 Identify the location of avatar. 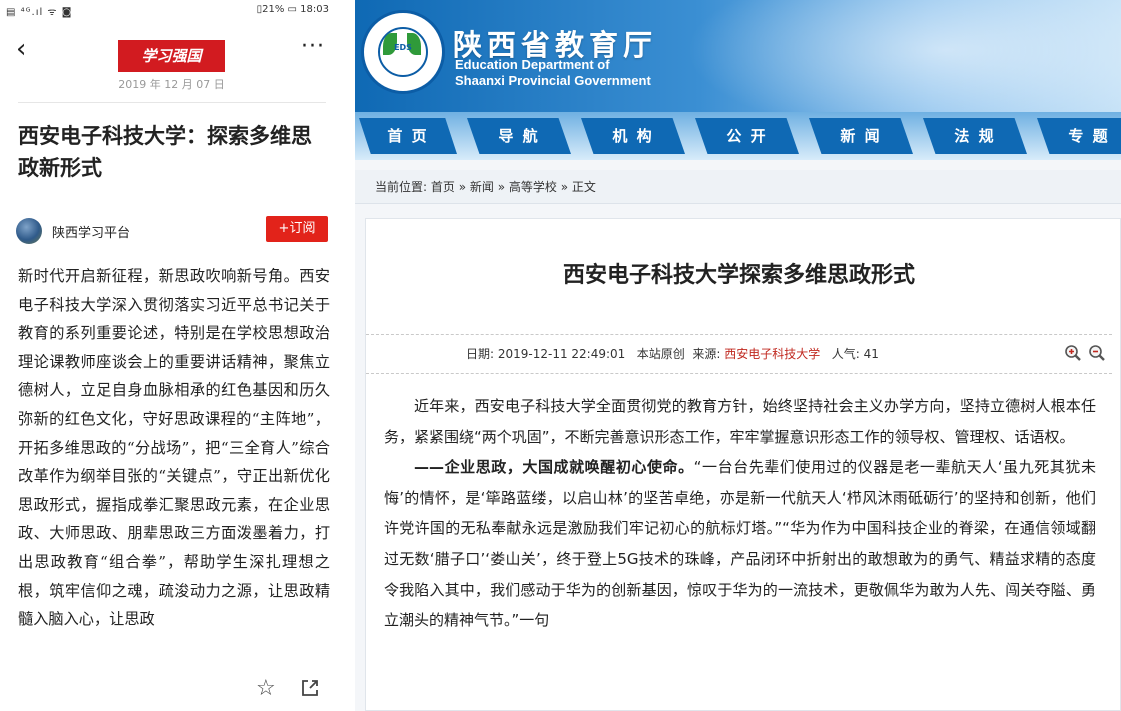
(29, 231).